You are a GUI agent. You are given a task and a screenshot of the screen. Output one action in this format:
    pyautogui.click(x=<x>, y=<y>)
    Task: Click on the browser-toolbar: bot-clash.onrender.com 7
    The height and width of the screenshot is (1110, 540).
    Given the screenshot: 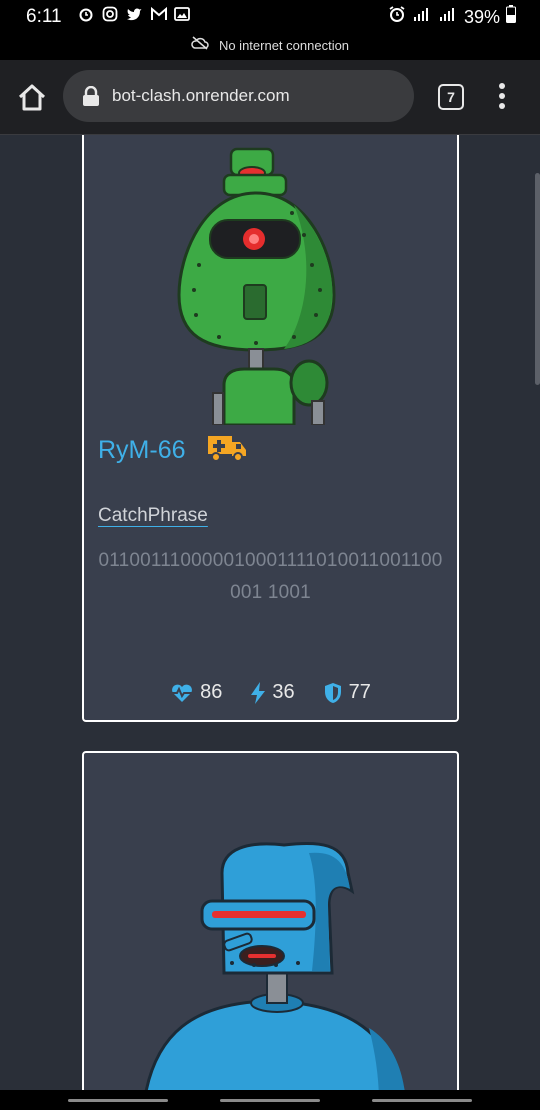 What is the action you would take?
    pyautogui.click(x=270, y=97)
    